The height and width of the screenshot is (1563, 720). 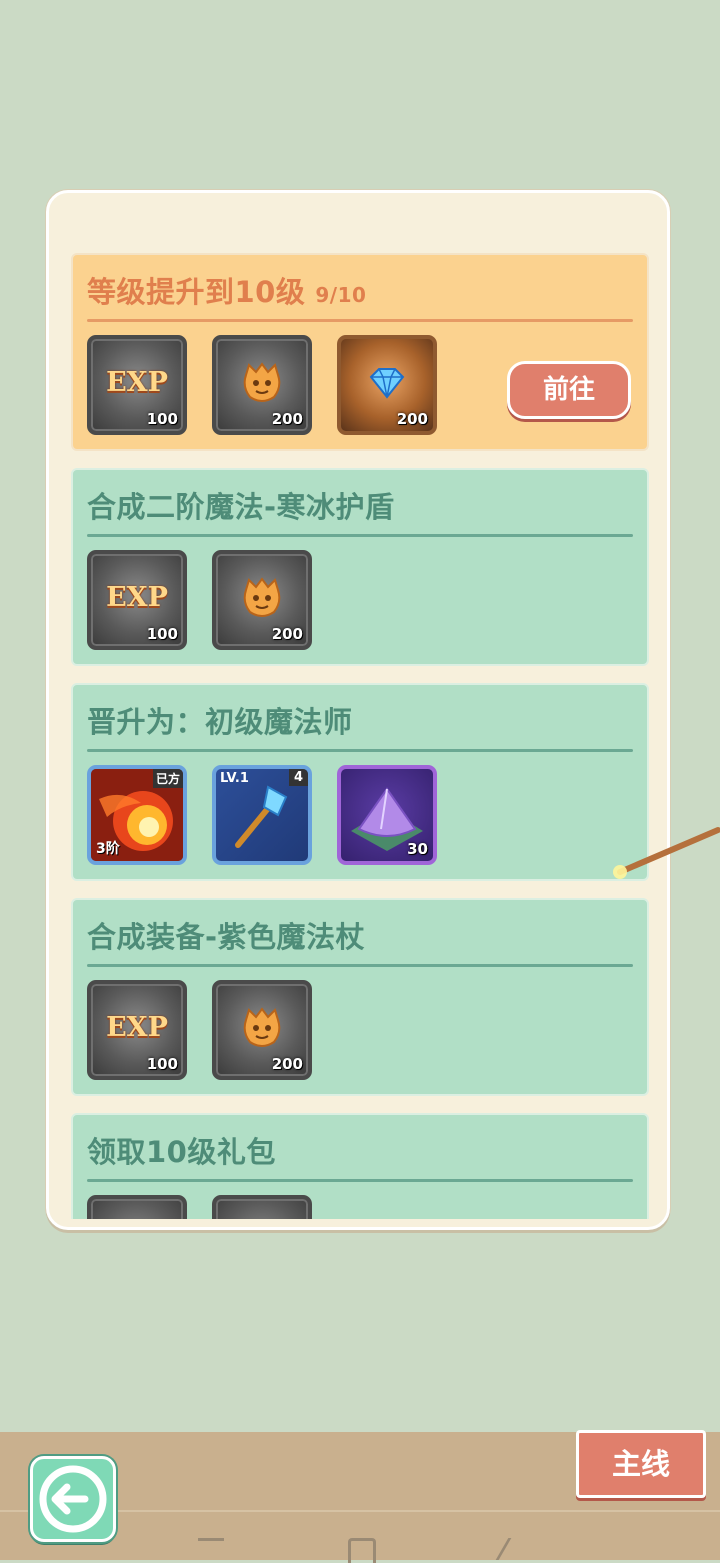 I want to click on quest-title: 等级提升到10级 9/10, so click(x=227, y=292).